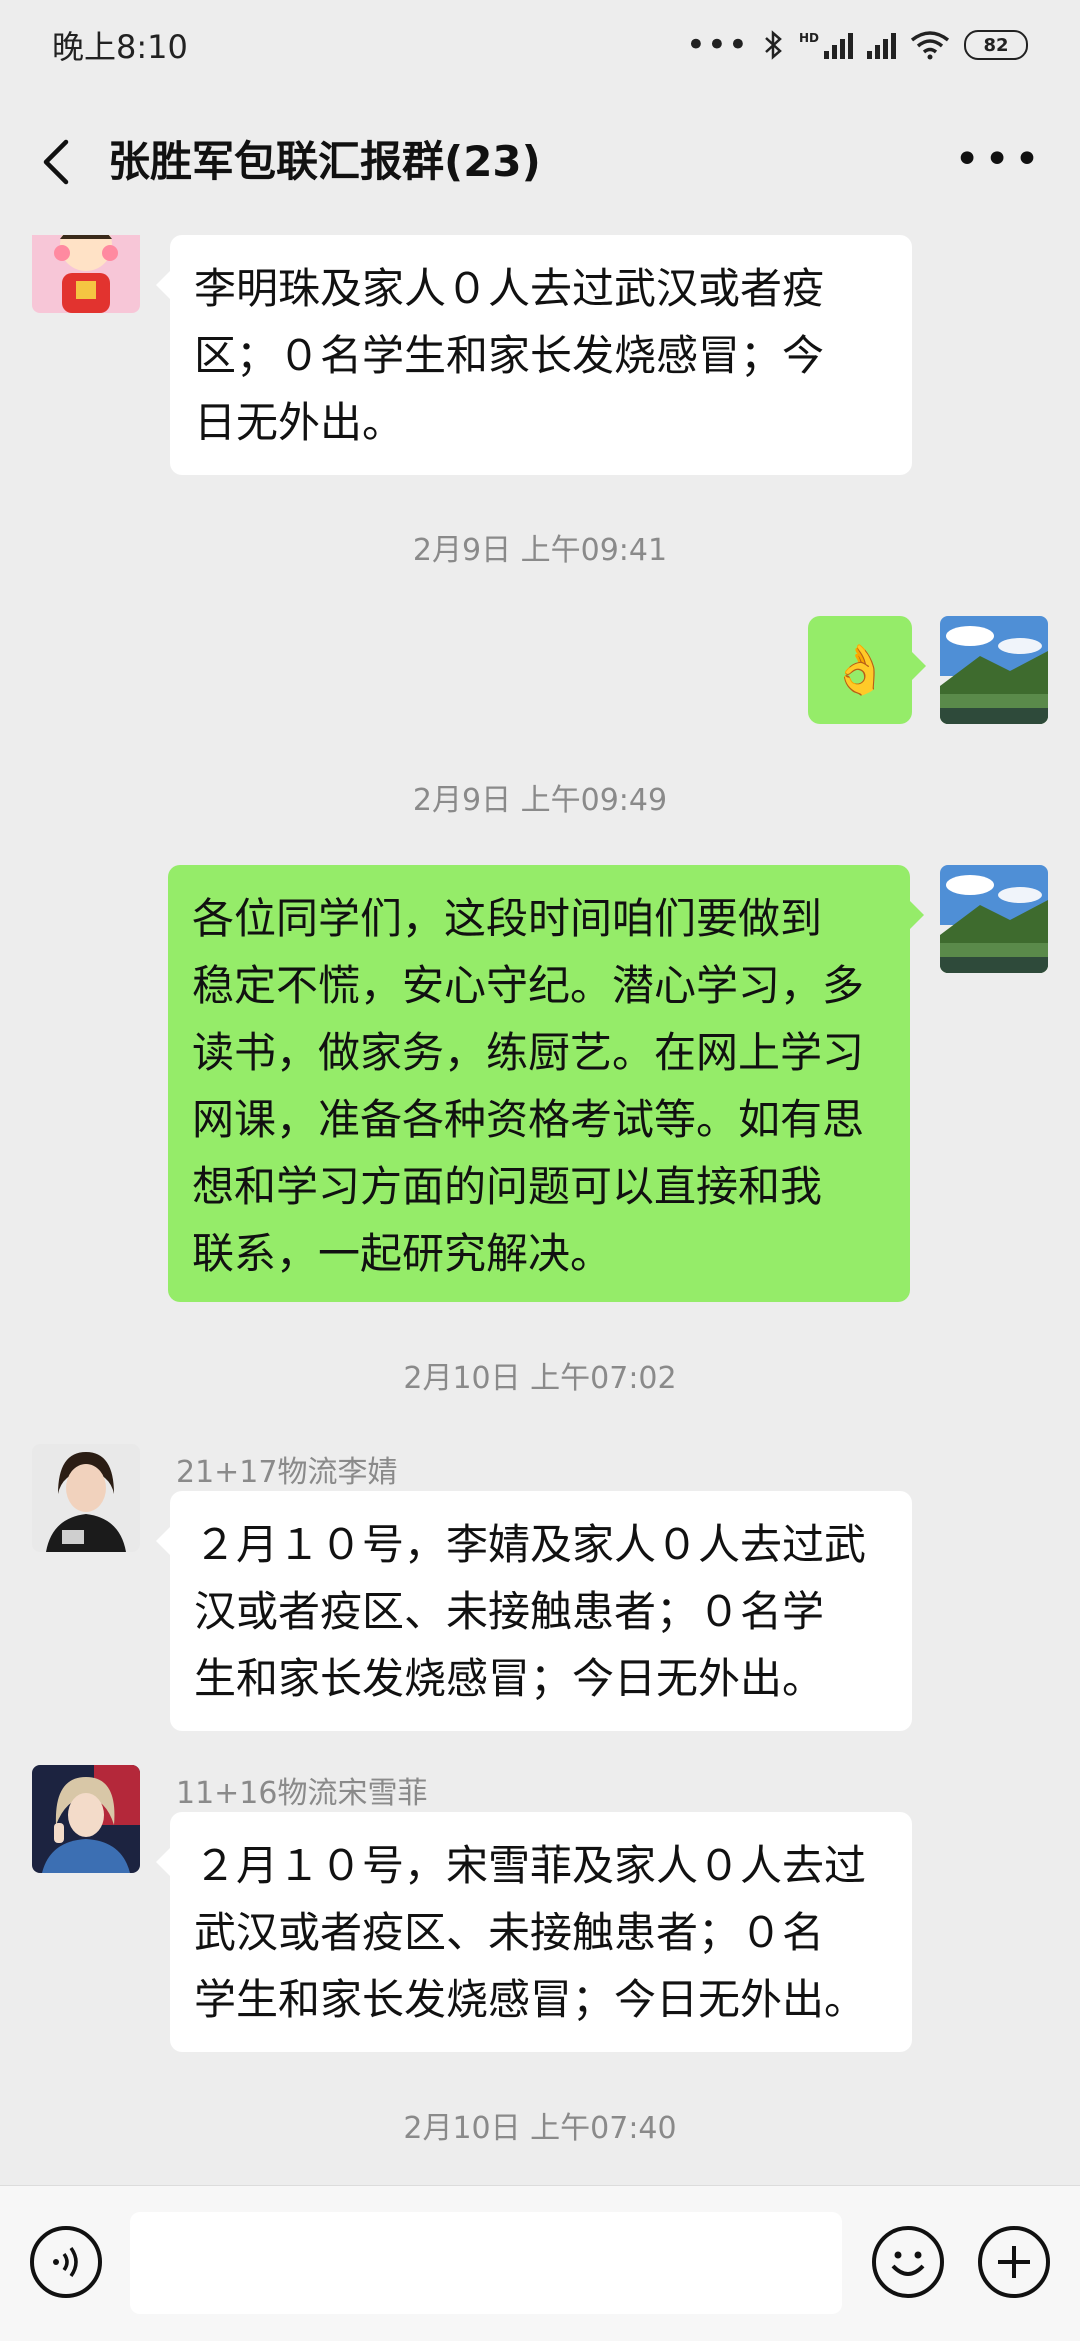 The width and height of the screenshot is (1080, 2341). Describe the element at coordinates (930, 45) in the screenshot. I see `wifi-icon` at that location.